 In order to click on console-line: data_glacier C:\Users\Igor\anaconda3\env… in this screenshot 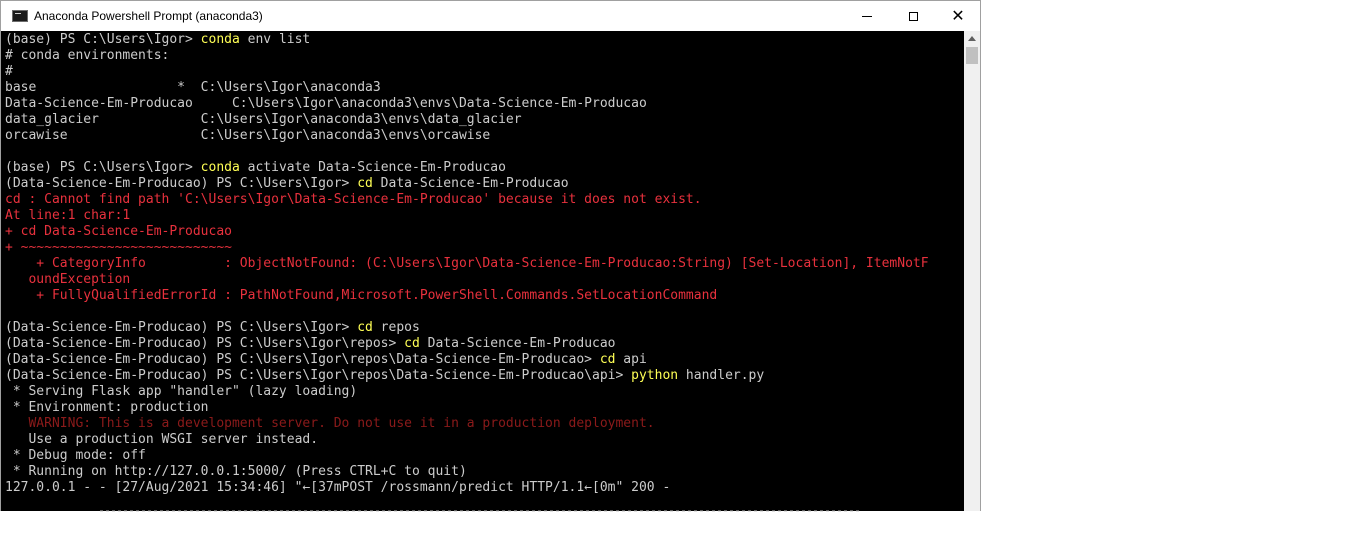, I will do `click(263, 120)`.